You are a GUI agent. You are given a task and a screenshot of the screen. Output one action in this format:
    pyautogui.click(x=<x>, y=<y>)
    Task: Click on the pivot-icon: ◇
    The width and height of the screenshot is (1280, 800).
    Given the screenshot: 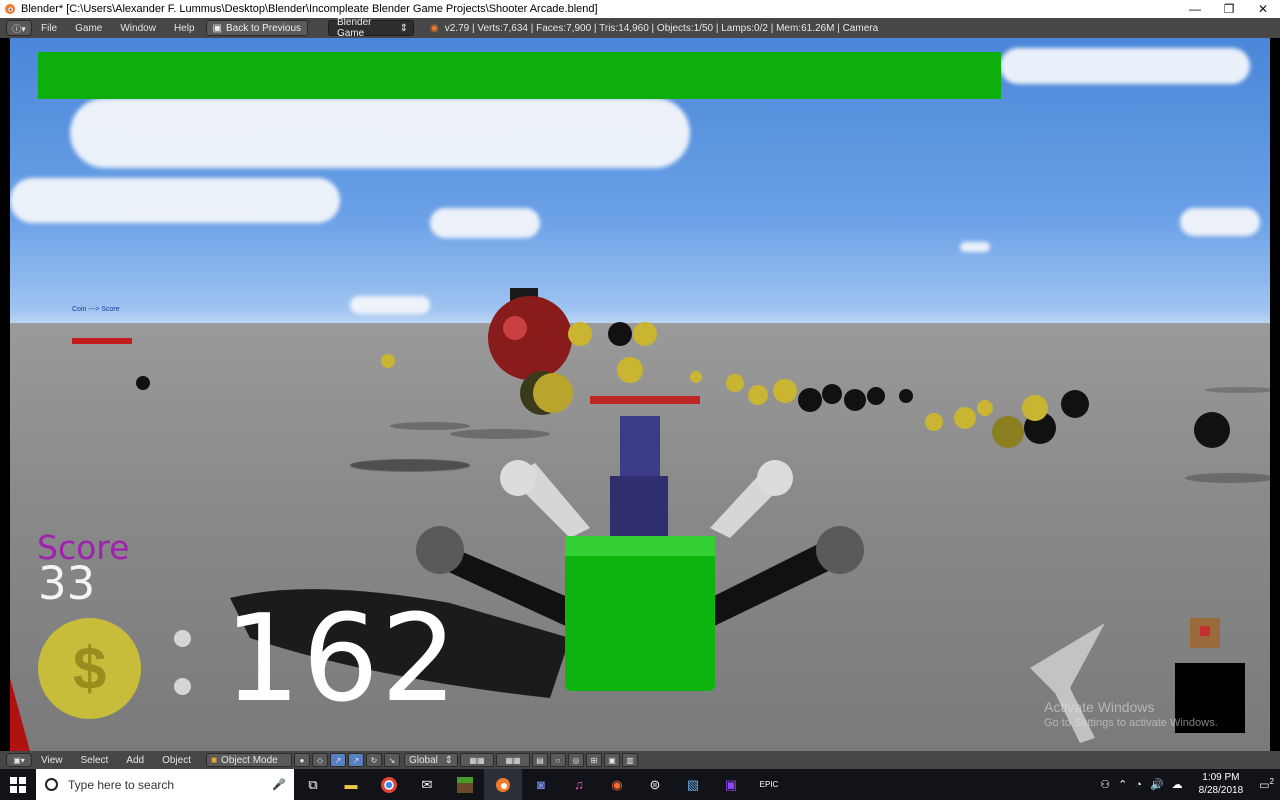 What is the action you would take?
    pyautogui.click(x=320, y=760)
    